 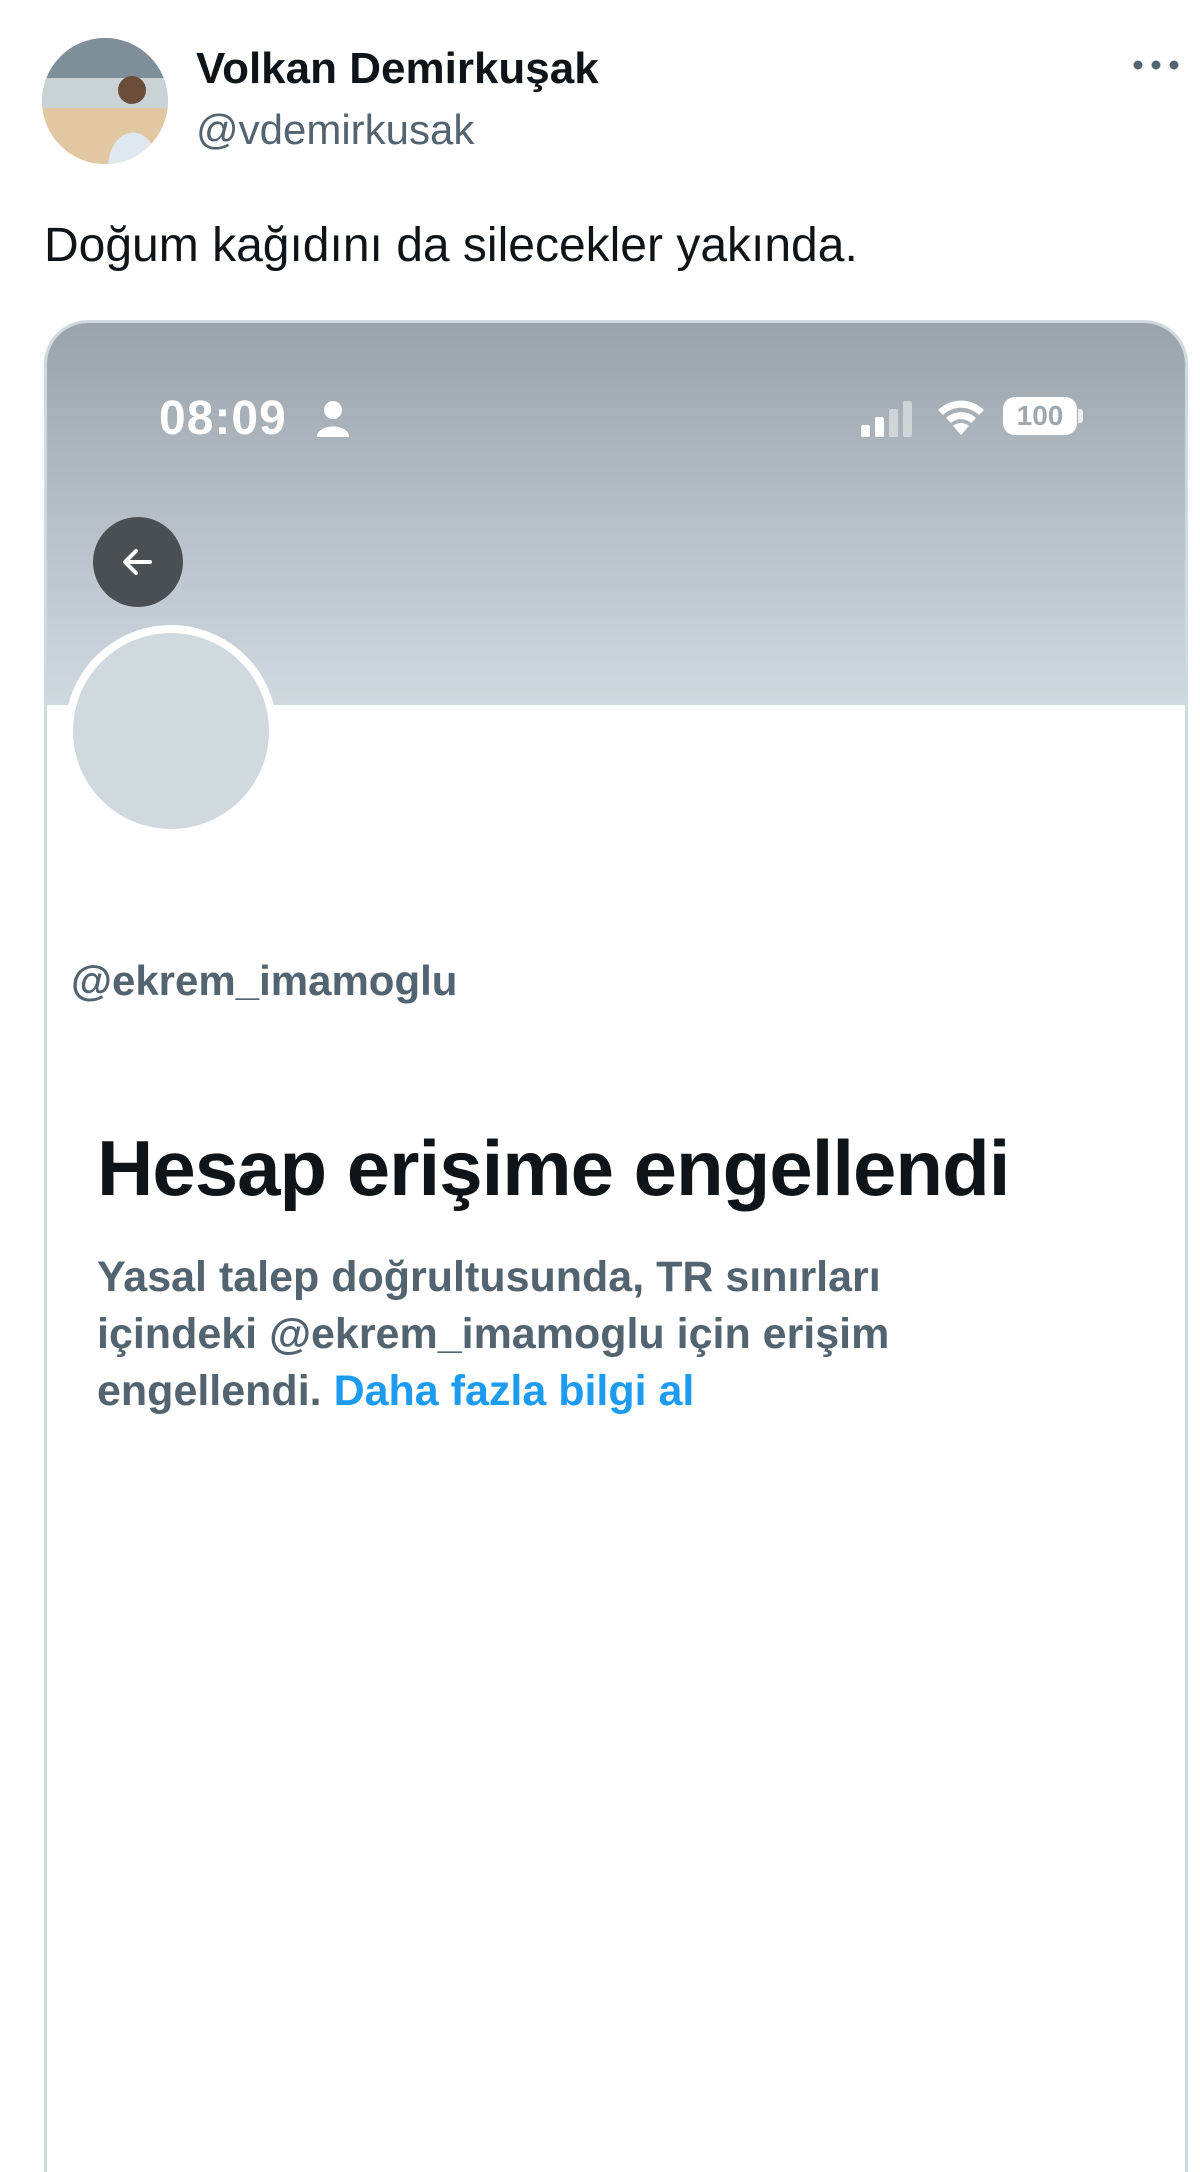 What do you see at coordinates (961, 417) in the screenshot?
I see `wifi-icon` at bounding box center [961, 417].